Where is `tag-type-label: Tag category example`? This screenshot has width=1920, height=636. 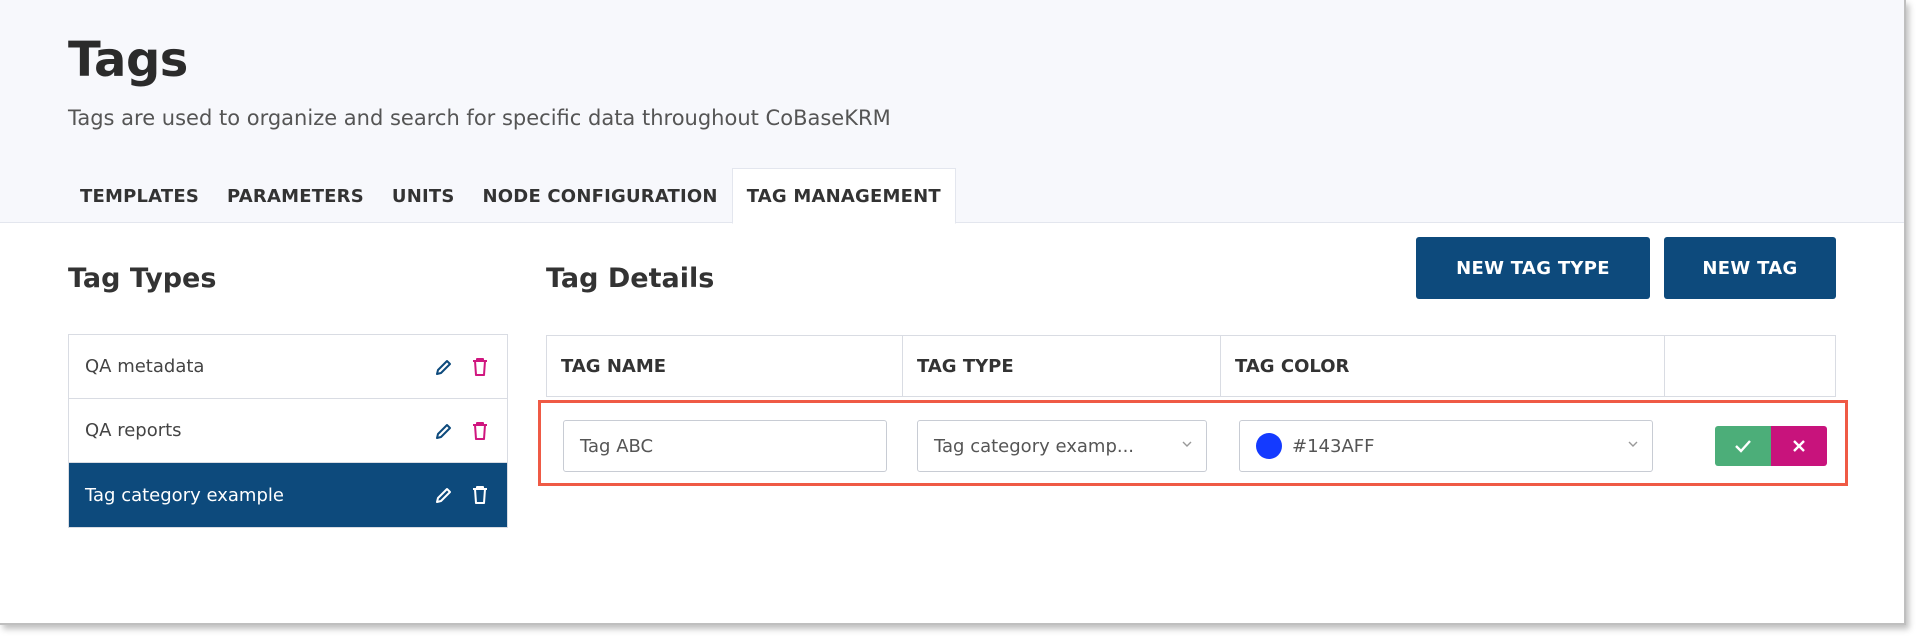
tag-type-label: Tag category example is located at coordinates (184, 495).